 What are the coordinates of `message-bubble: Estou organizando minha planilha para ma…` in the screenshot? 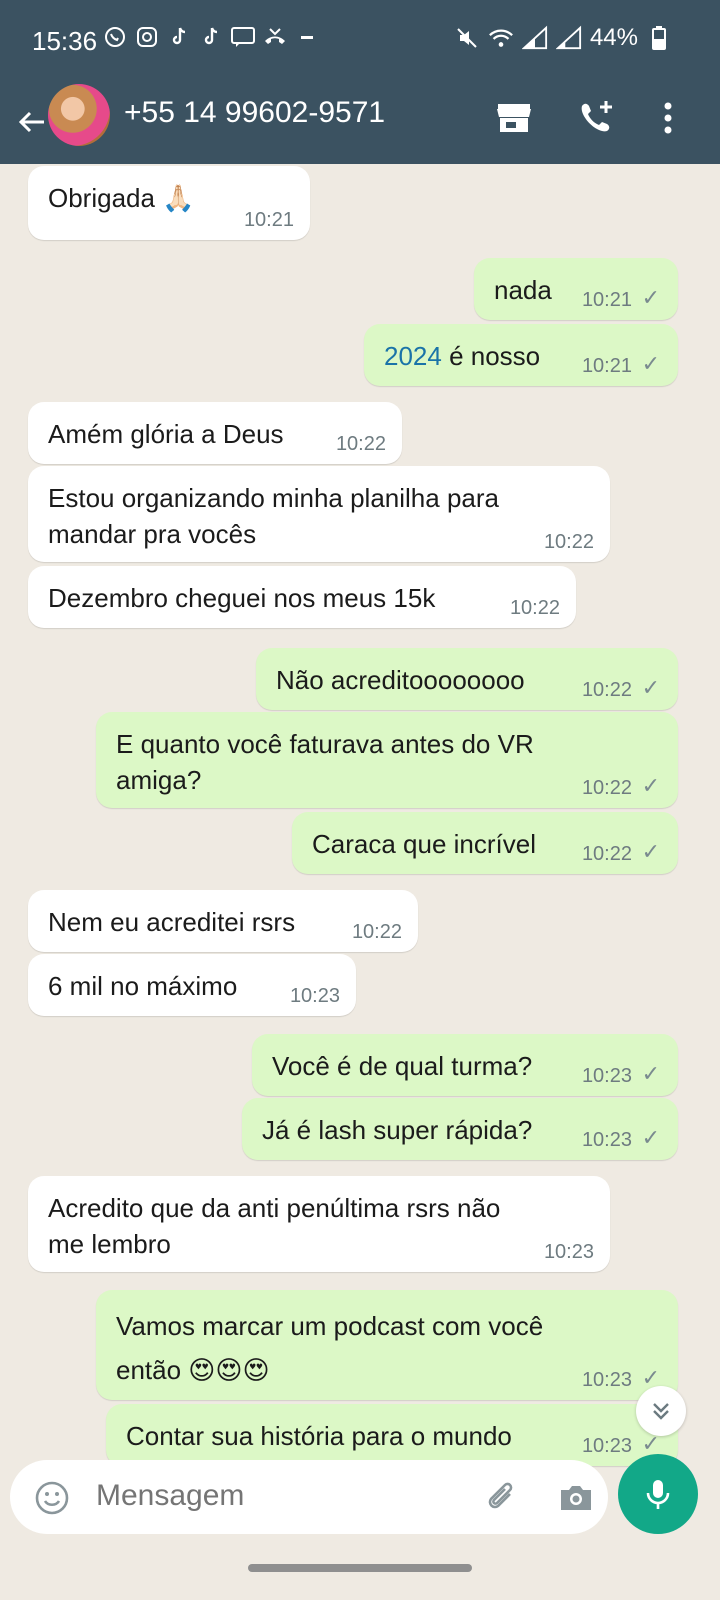 It's located at (319, 514).